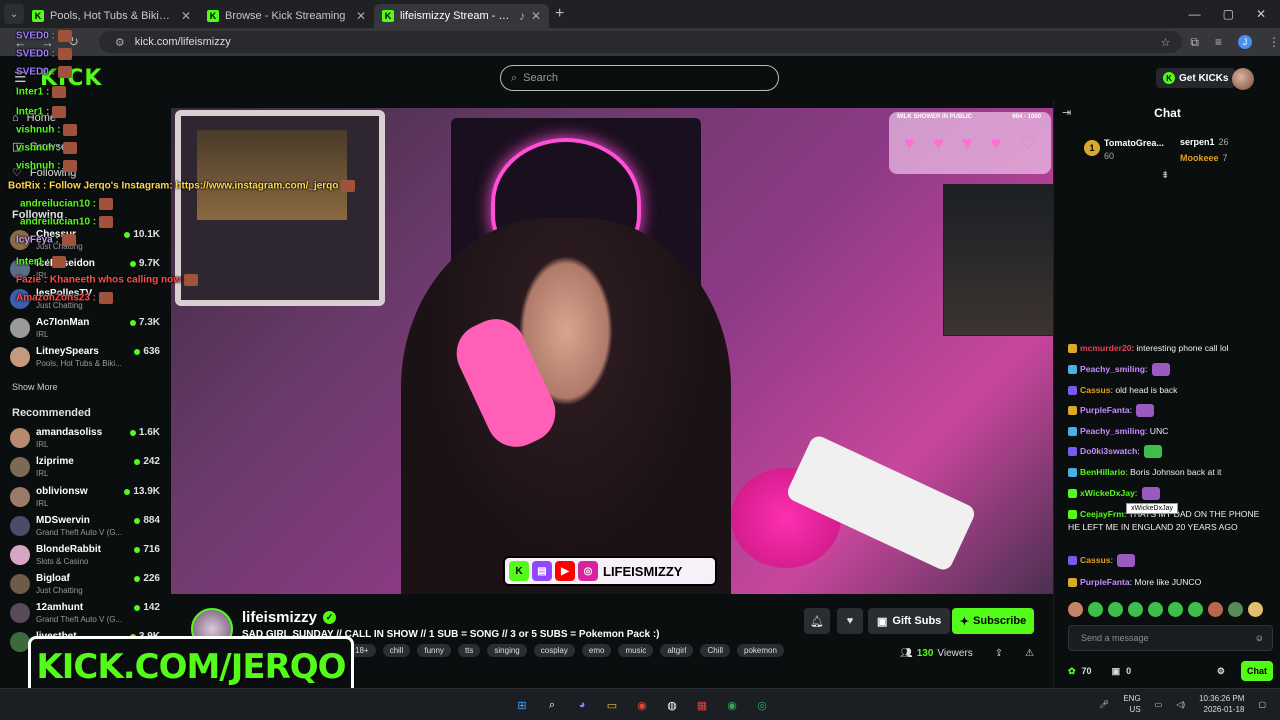 Image resolution: width=1280 pixels, height=720 pixels. Describe the element at coordinates (1274, 42) in the screenshot. I see `menu-kebab-icon: ⋮` at that location.